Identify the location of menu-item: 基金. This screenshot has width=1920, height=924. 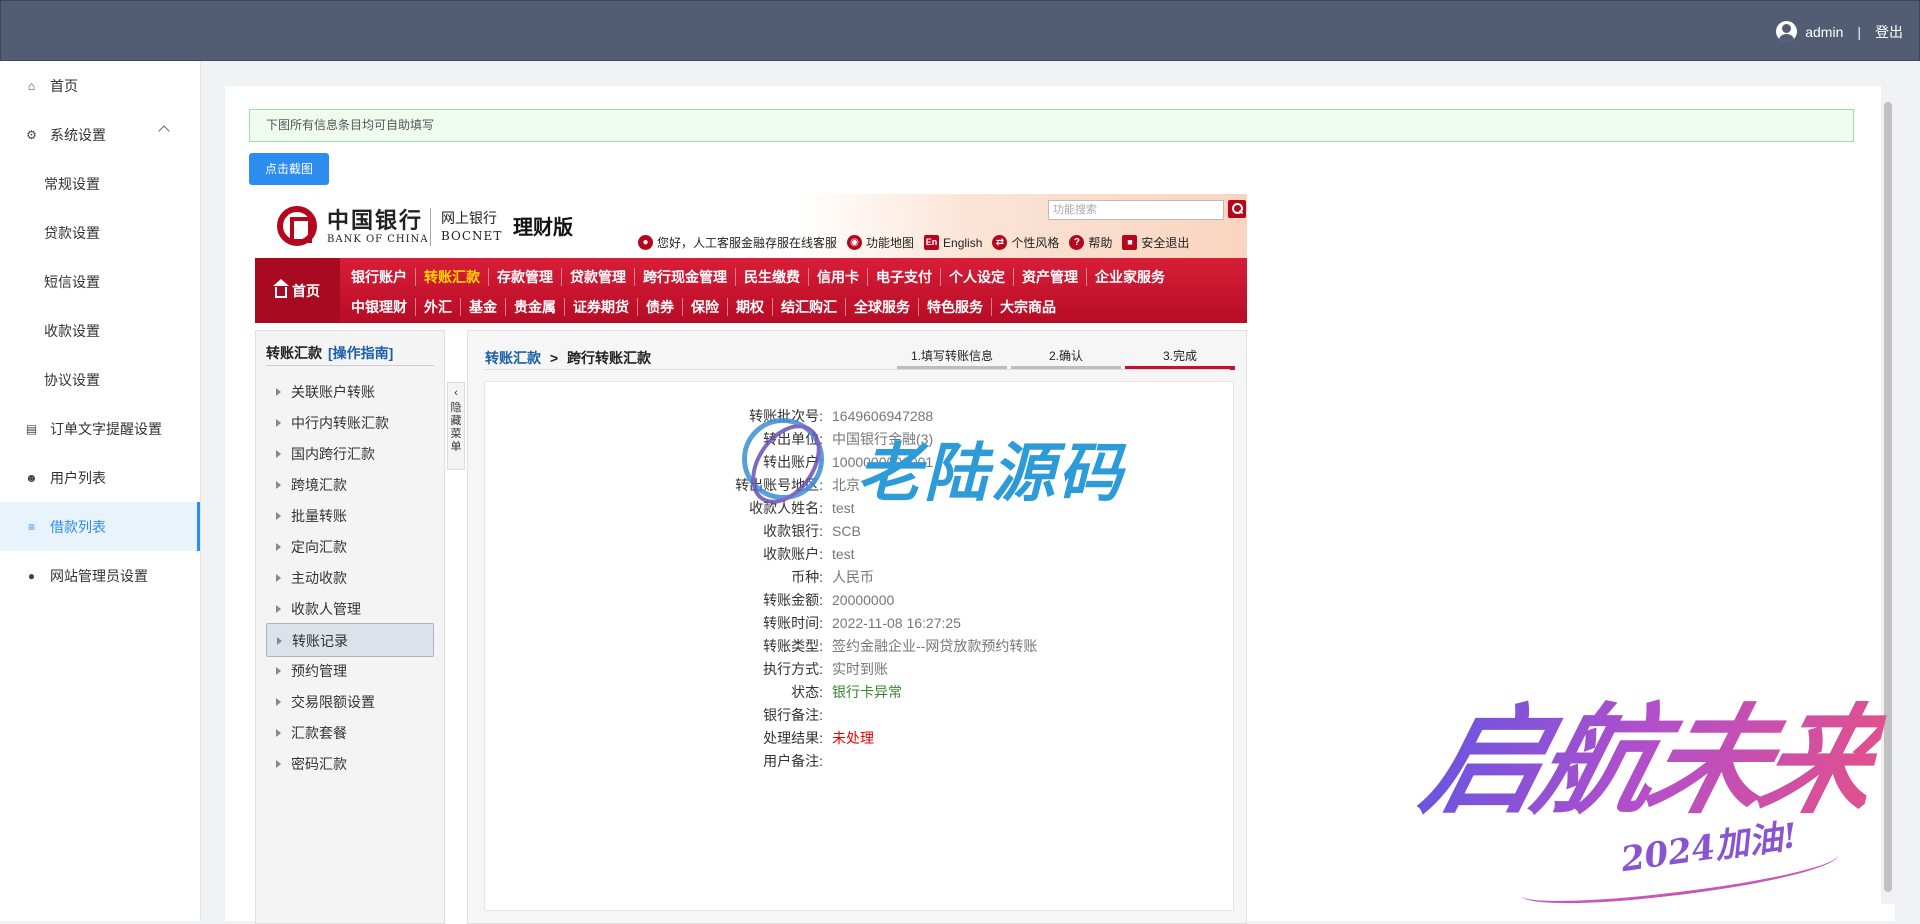
(482, 307).